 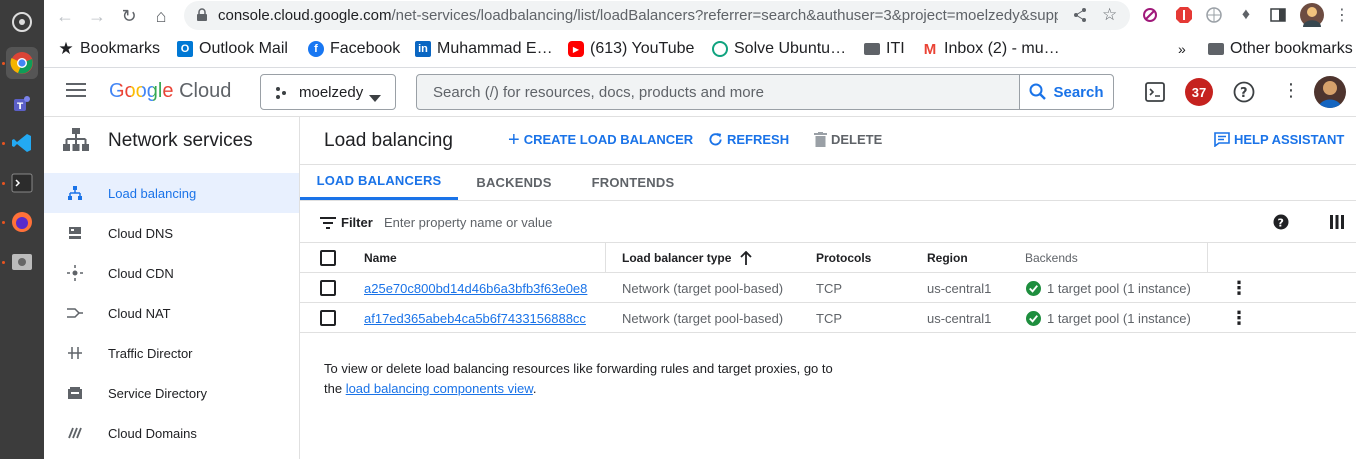 I want to click on sidebar-item-load-balancing: Load balancing, so click(x=171, y=193).